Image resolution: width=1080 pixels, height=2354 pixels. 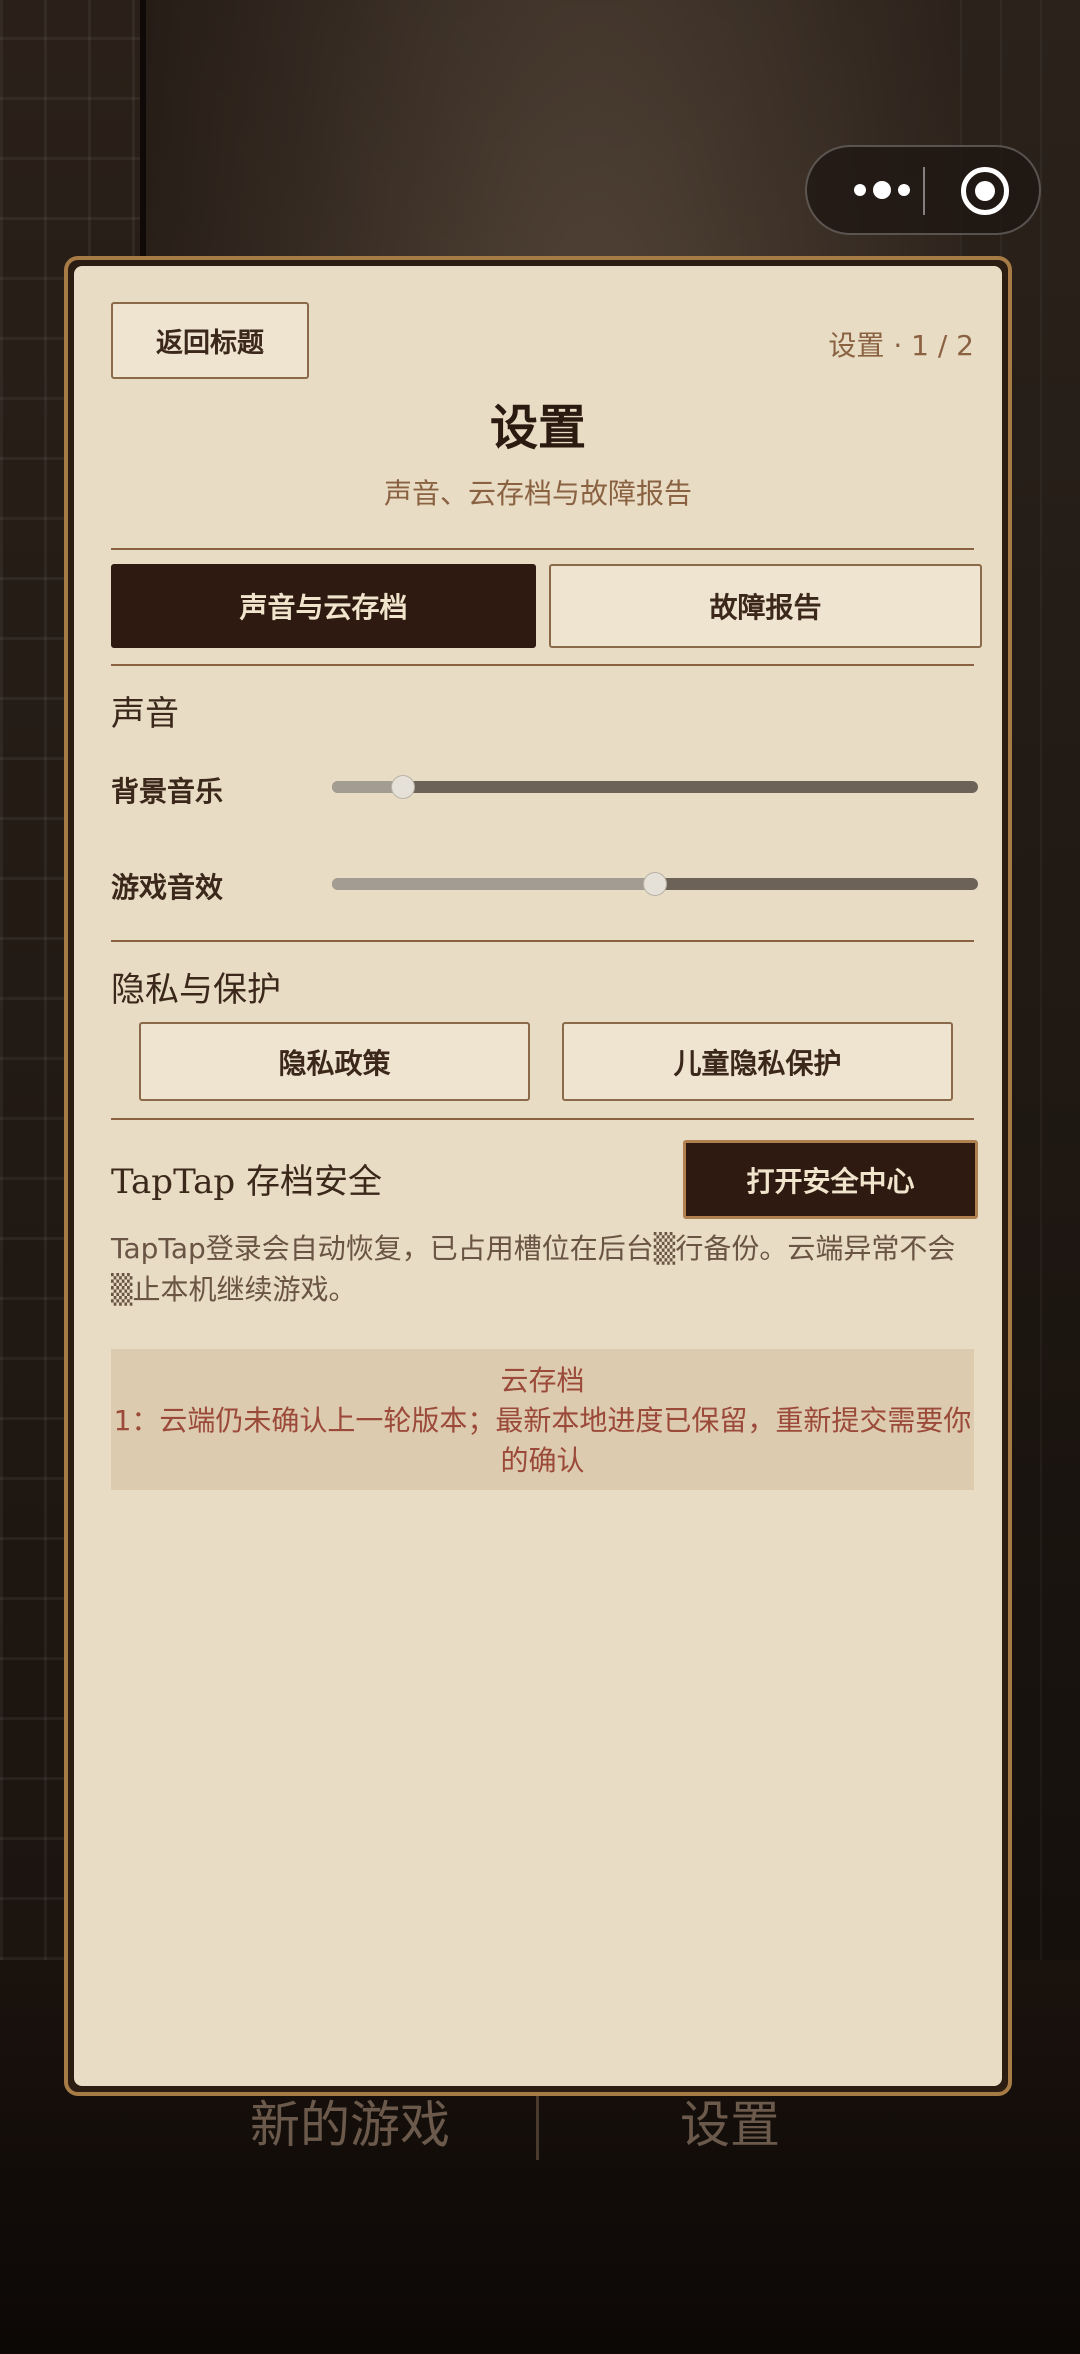 What do you see at coordinates (403, 787) in the screenshot?
I see `bgm-slider-thumb` at bounding box center [403, 787].